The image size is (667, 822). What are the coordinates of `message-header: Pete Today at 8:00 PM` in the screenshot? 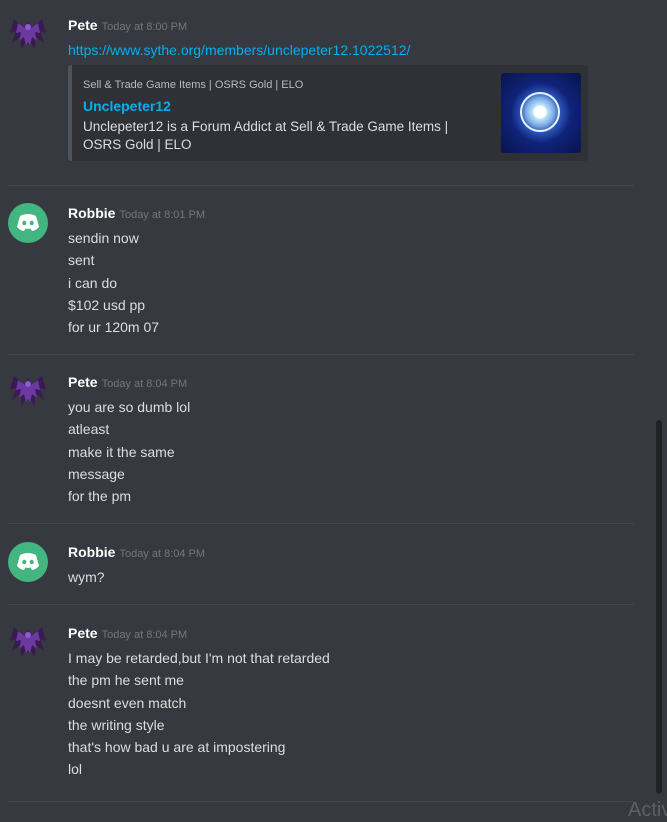 It's located at (127, 26).